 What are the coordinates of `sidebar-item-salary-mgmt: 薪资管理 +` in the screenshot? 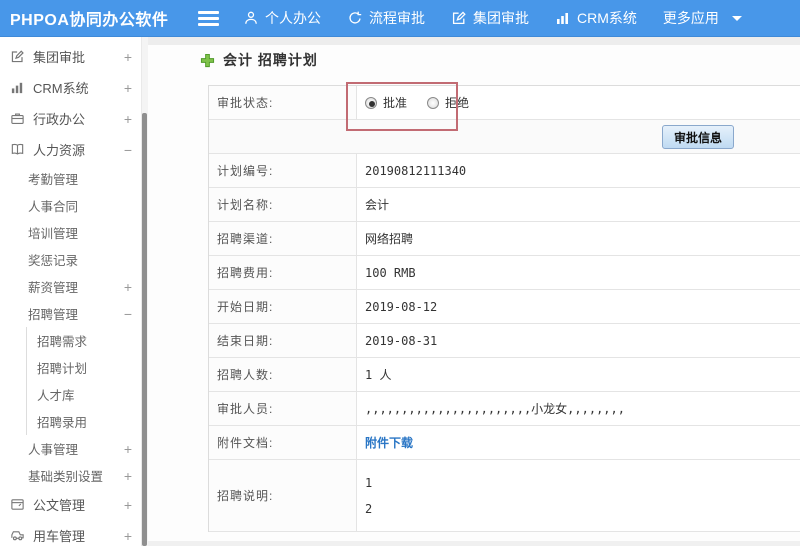 It's located at (74, 286).